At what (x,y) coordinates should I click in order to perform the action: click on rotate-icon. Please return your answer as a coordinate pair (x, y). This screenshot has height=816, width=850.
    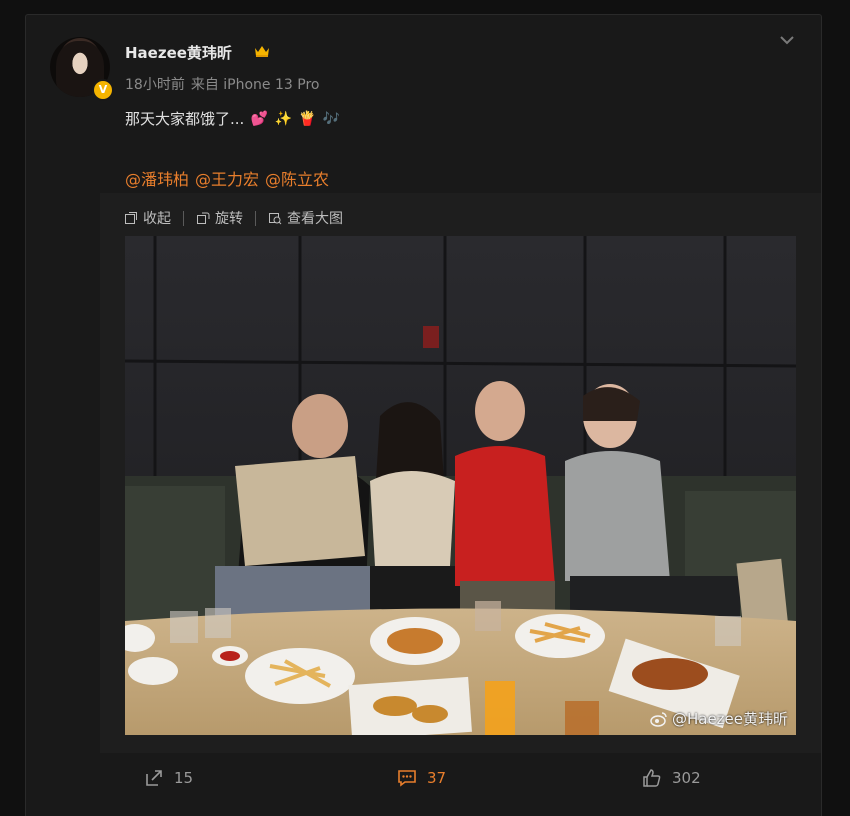
    Looking at the image, I should click on (203, 218).